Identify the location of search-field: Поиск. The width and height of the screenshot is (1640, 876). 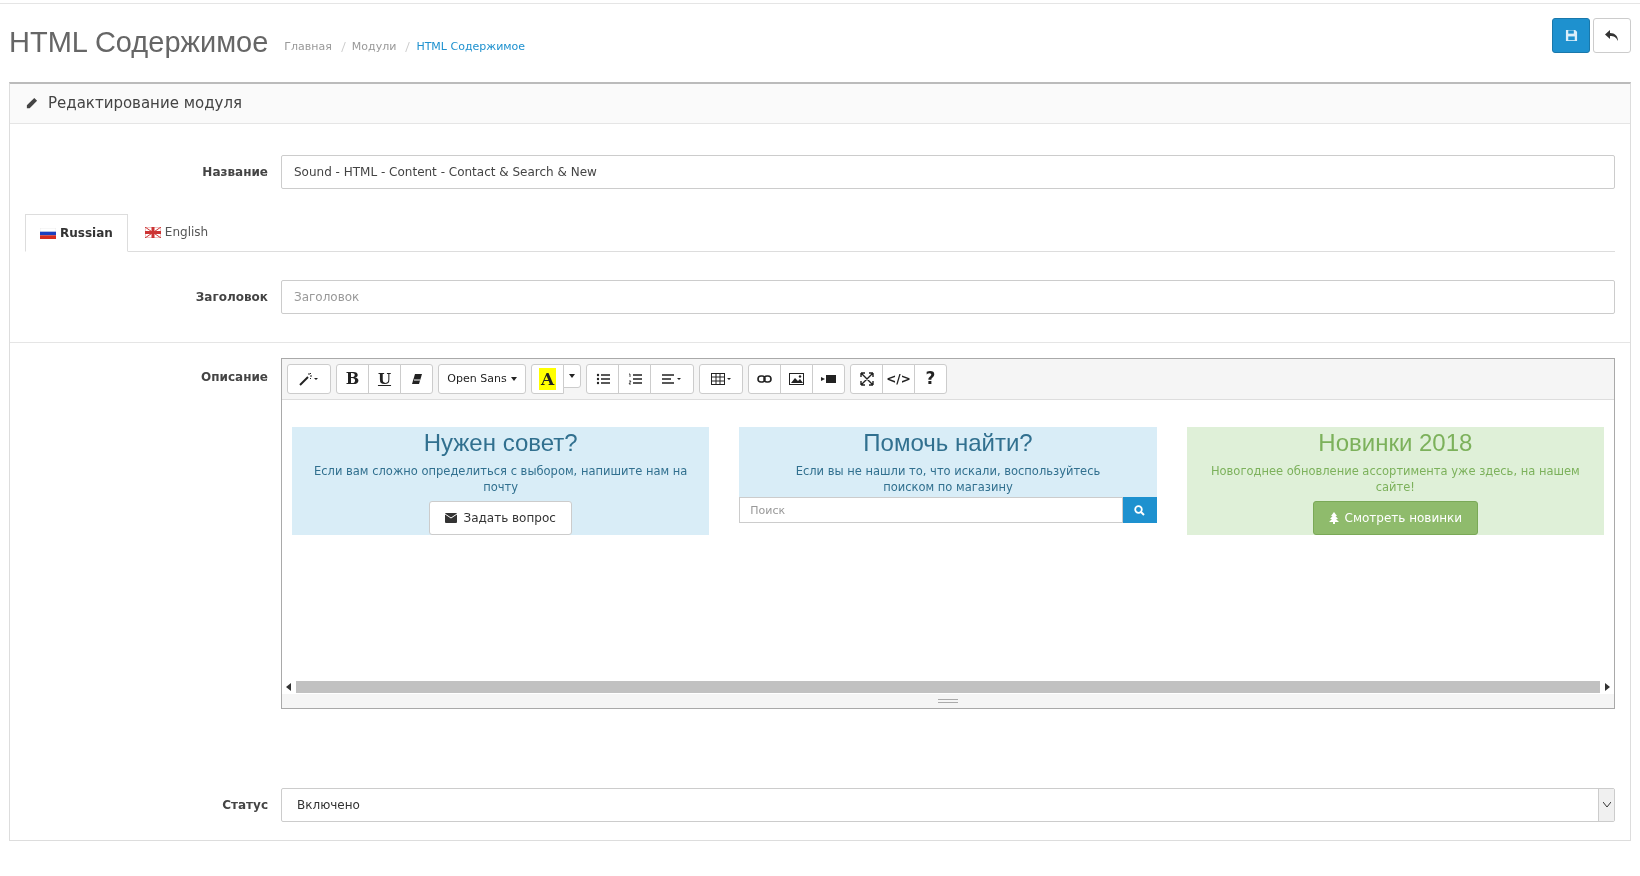
(931, 510).